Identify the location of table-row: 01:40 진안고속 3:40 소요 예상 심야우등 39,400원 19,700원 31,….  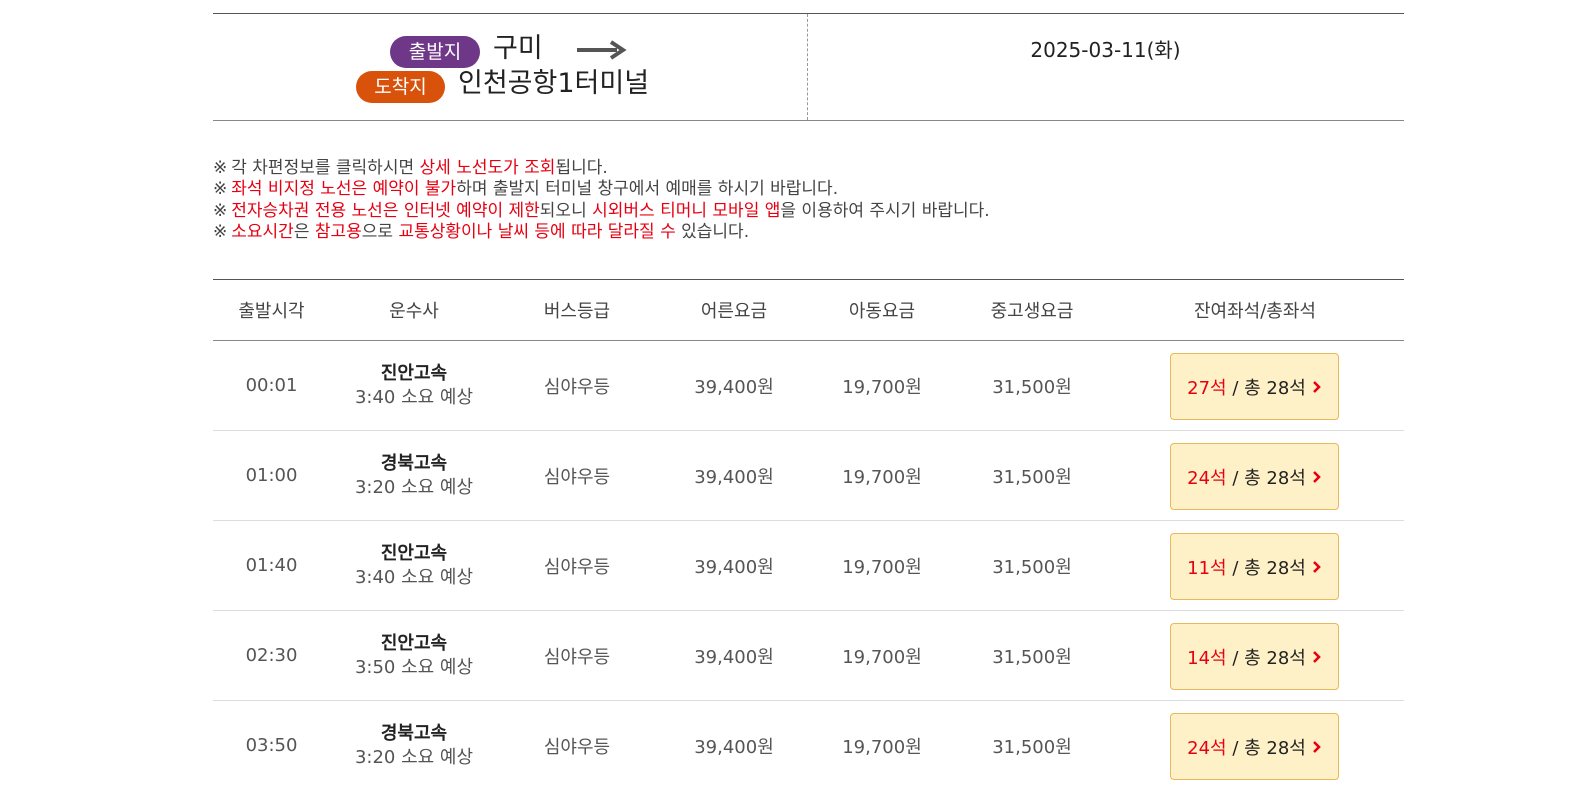
(808, 566).